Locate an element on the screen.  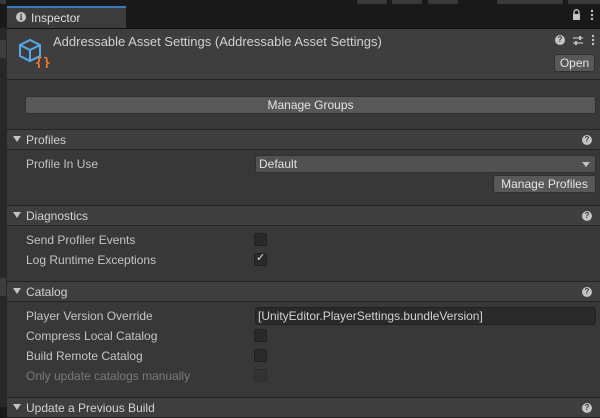
preset-icon is located at coordinates (578, 40).